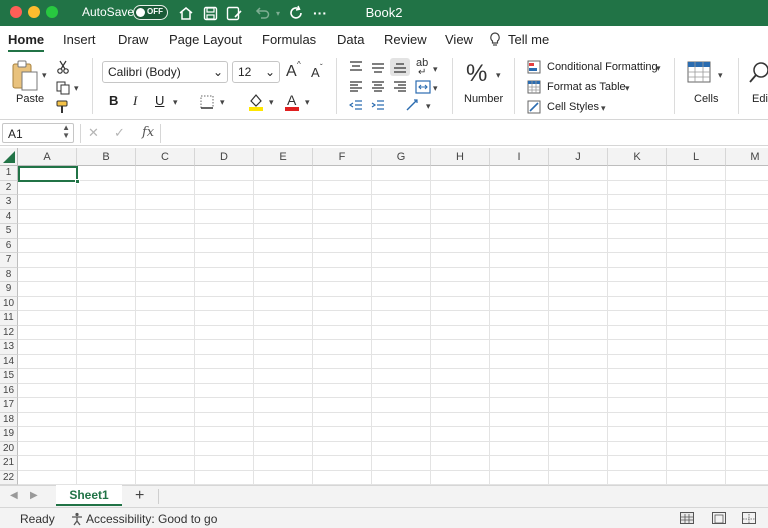  I want to click on row-header: 8, so click(9, 274).